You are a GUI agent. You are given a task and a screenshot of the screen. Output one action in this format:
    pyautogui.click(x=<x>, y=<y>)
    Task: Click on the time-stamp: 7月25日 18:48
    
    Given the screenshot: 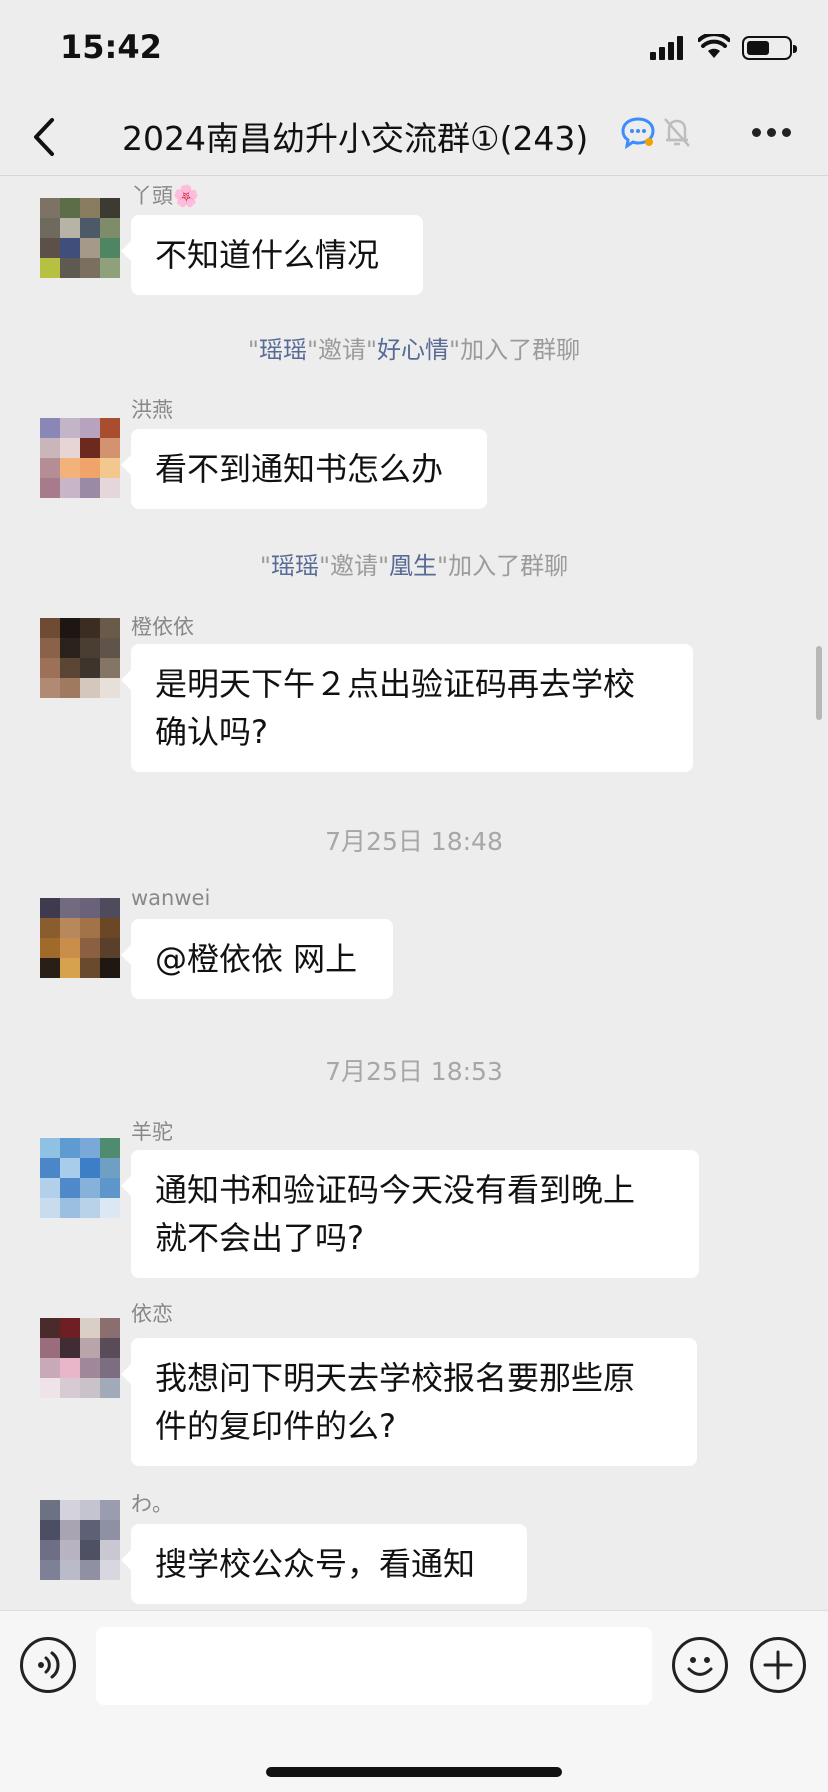 What is the action you would take?
    pyautogui.click(x=414, y=841)
    